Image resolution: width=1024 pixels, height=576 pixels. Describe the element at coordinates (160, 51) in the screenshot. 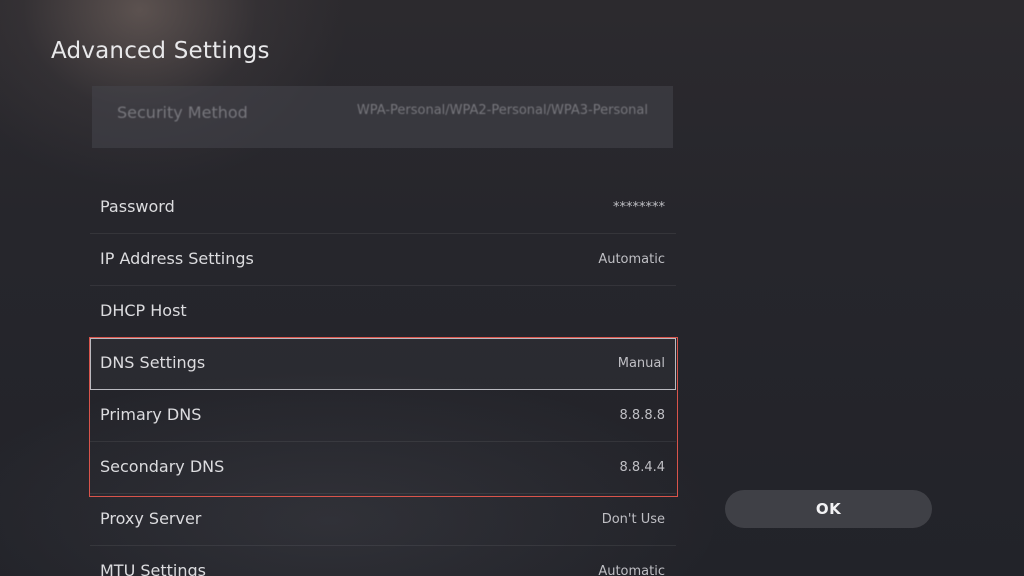

I see `page-title: Advanced Settings` at that location.